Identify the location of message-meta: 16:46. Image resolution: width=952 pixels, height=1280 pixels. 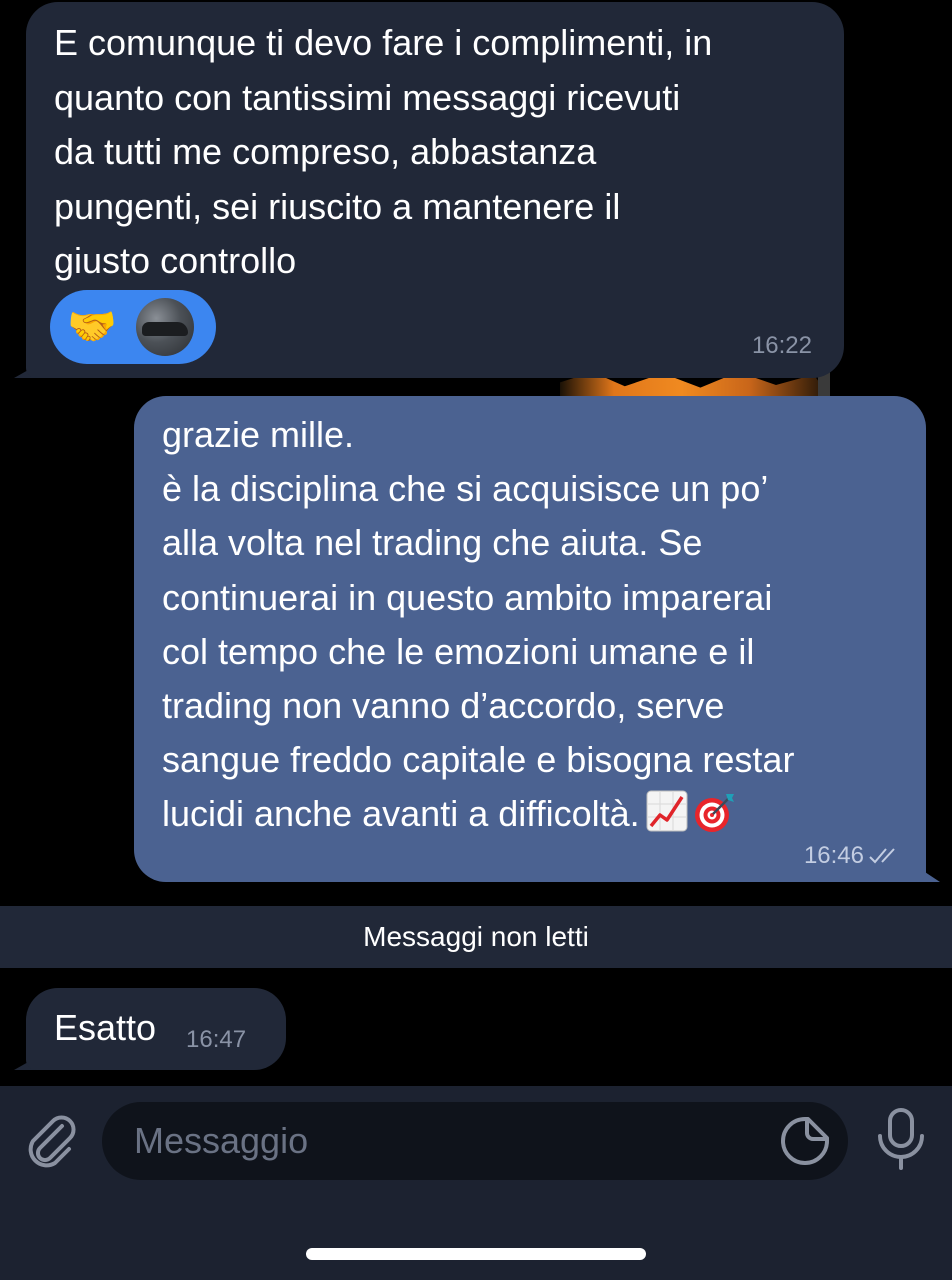
(854, 856).